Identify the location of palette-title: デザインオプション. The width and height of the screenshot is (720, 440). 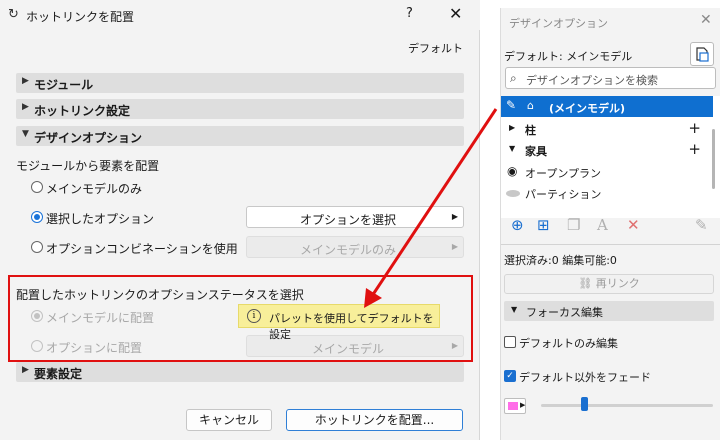
(558, 23).